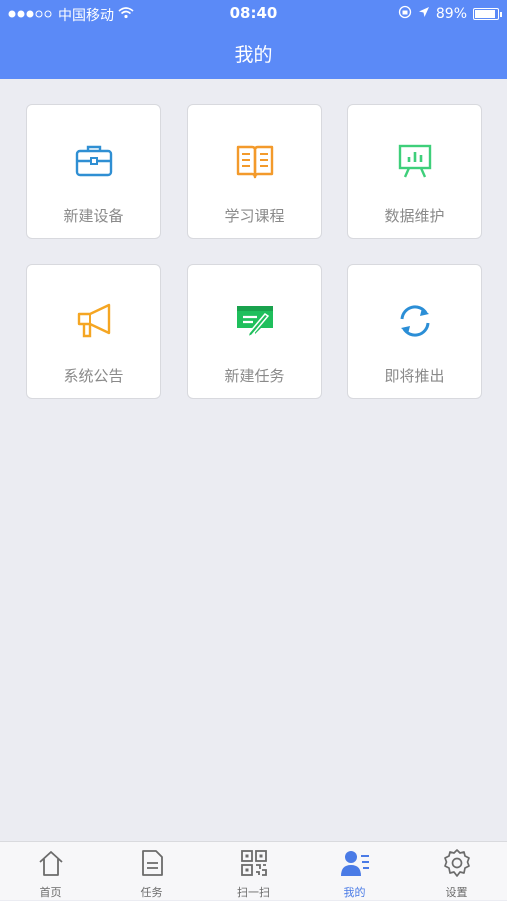 The width and height of the screenshot is (507, 901). I want to click on battery-percent: 89%, so click(451, 14).